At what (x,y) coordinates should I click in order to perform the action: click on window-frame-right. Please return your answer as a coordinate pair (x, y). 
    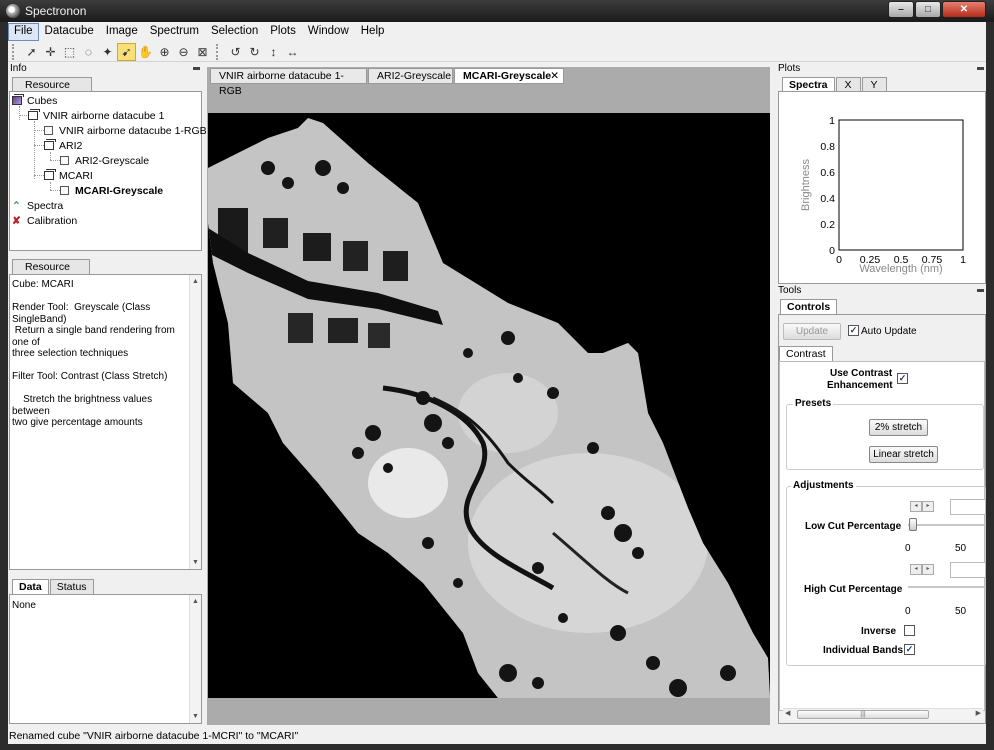
    Looking at the image, I should click on (990, 386).